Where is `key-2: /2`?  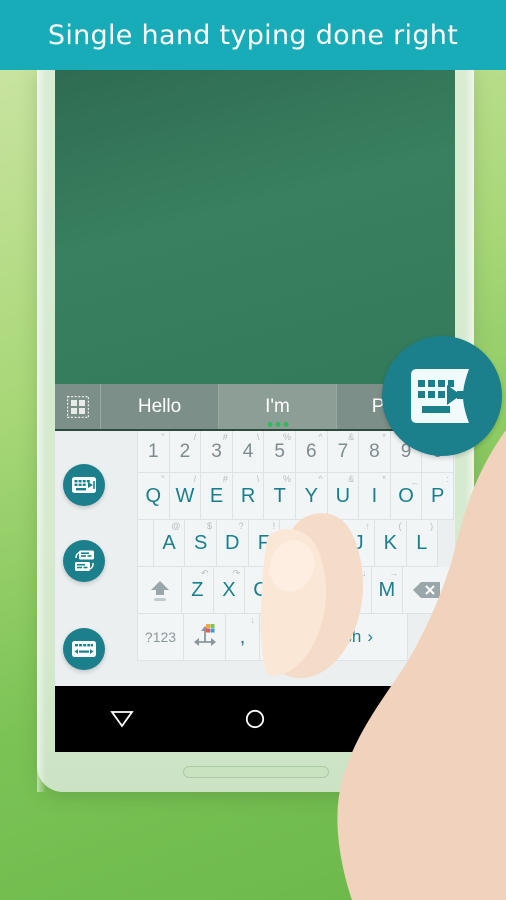 key-2: /2 is located at coordinates (185, 452).